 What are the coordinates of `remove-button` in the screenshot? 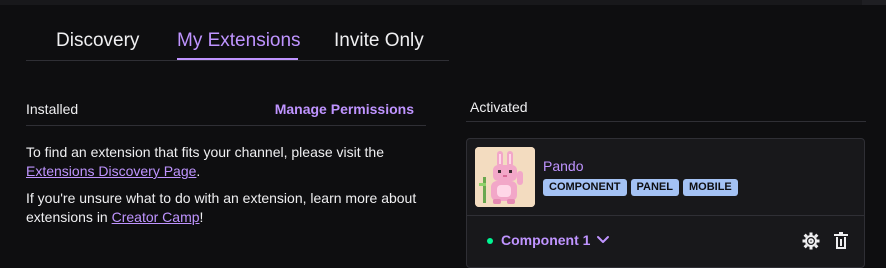 It's located at (841, 241).